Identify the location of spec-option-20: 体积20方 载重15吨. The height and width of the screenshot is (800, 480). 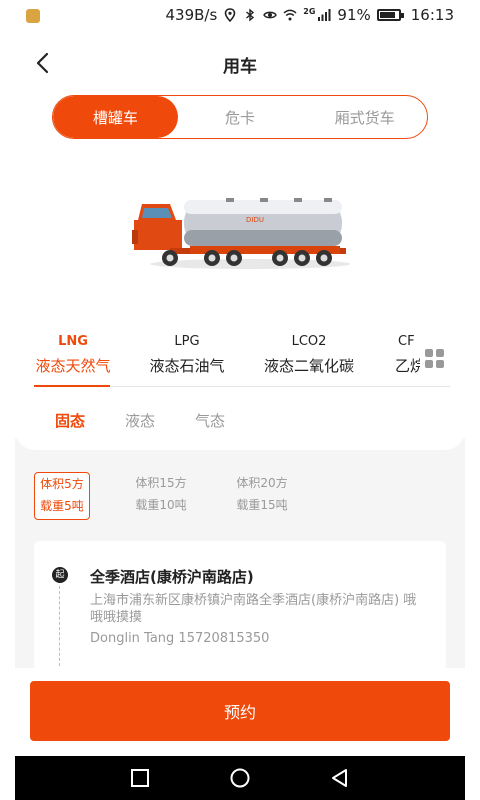
(262, 496).